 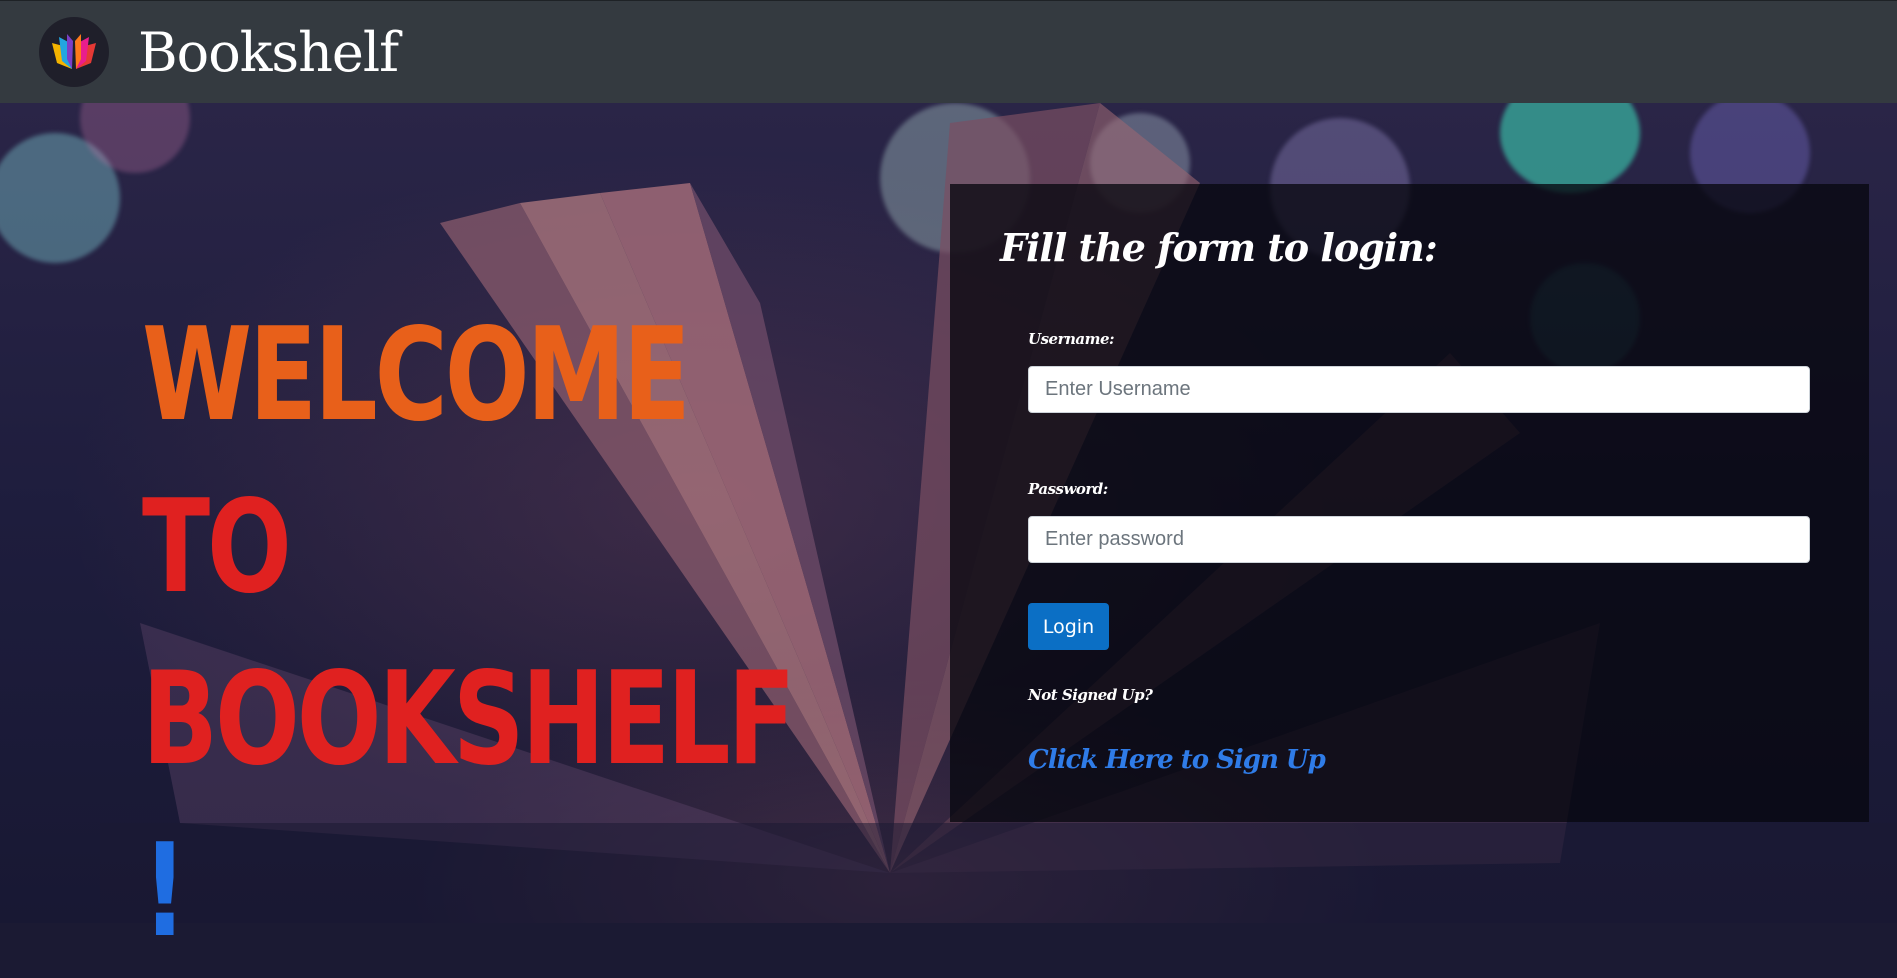 What do you see at coordinates (1090, 695) in the screenshot?
I see `not-signed-up-text: Not Signed Up?` at bounding box center [1090, 695].